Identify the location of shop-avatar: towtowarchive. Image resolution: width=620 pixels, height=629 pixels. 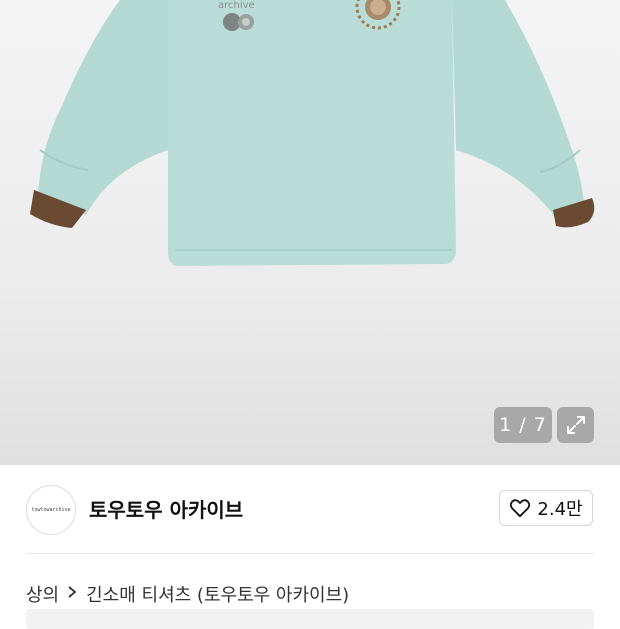
(51, 510).